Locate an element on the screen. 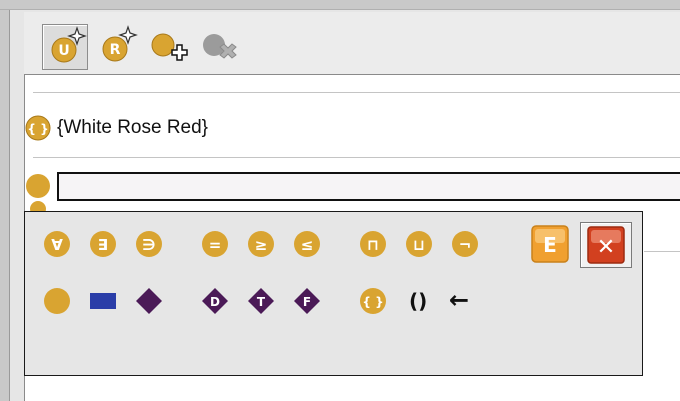  max-cardinality-symbol-button: ≤ is located at coordinates (307, 244).